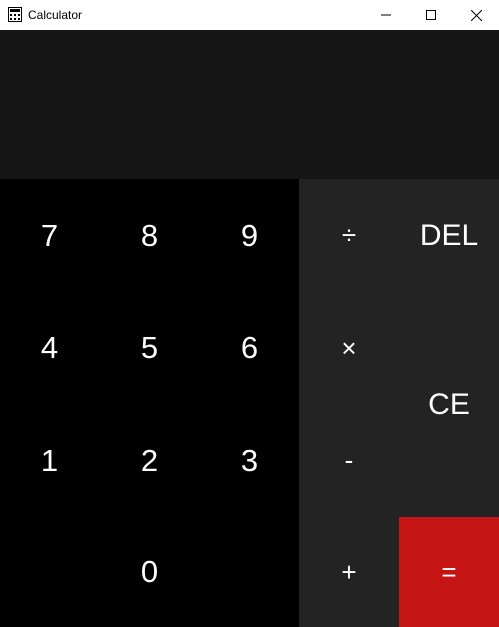  What do you see at coordinates (149, 235) in the screenshot?
I see `digit-8-button: 8` at bounding box center [149, 235].